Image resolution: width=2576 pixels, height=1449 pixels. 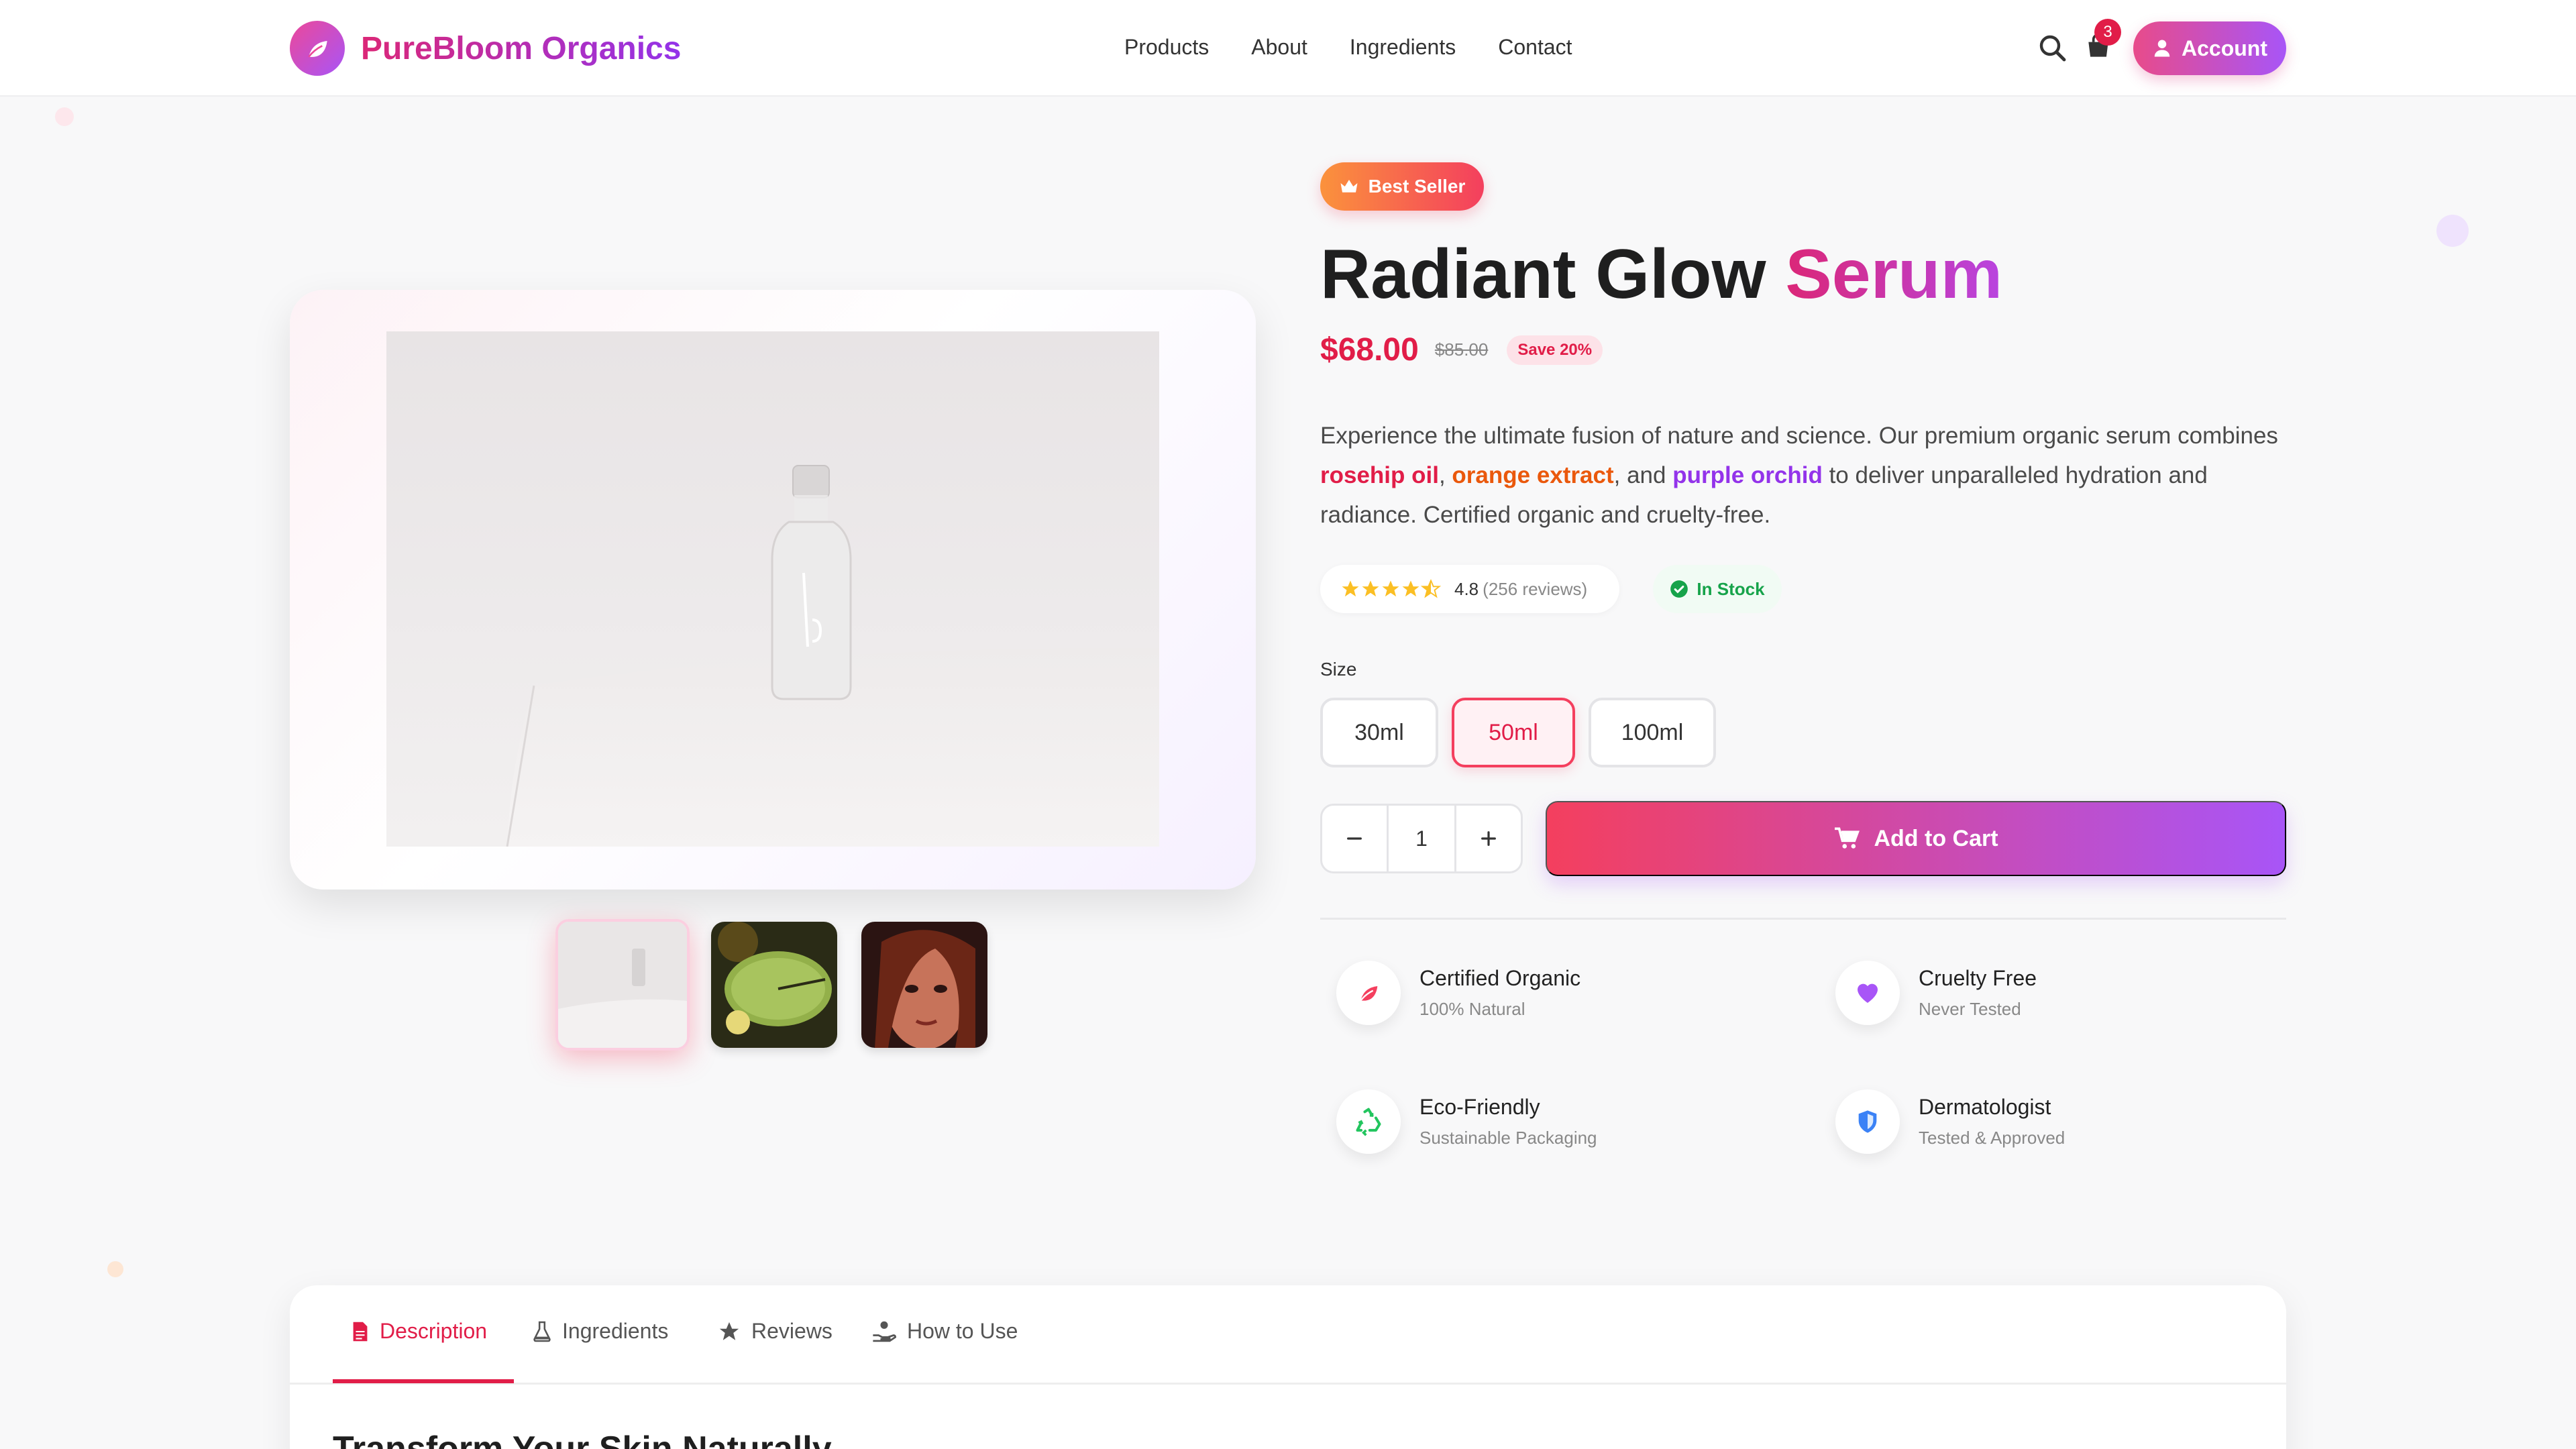 What do you see at coordinates (1970, 1009) in the screenshot?
I see `feature-subtitle: Never Tested` at bounding box center [1970, 1009].